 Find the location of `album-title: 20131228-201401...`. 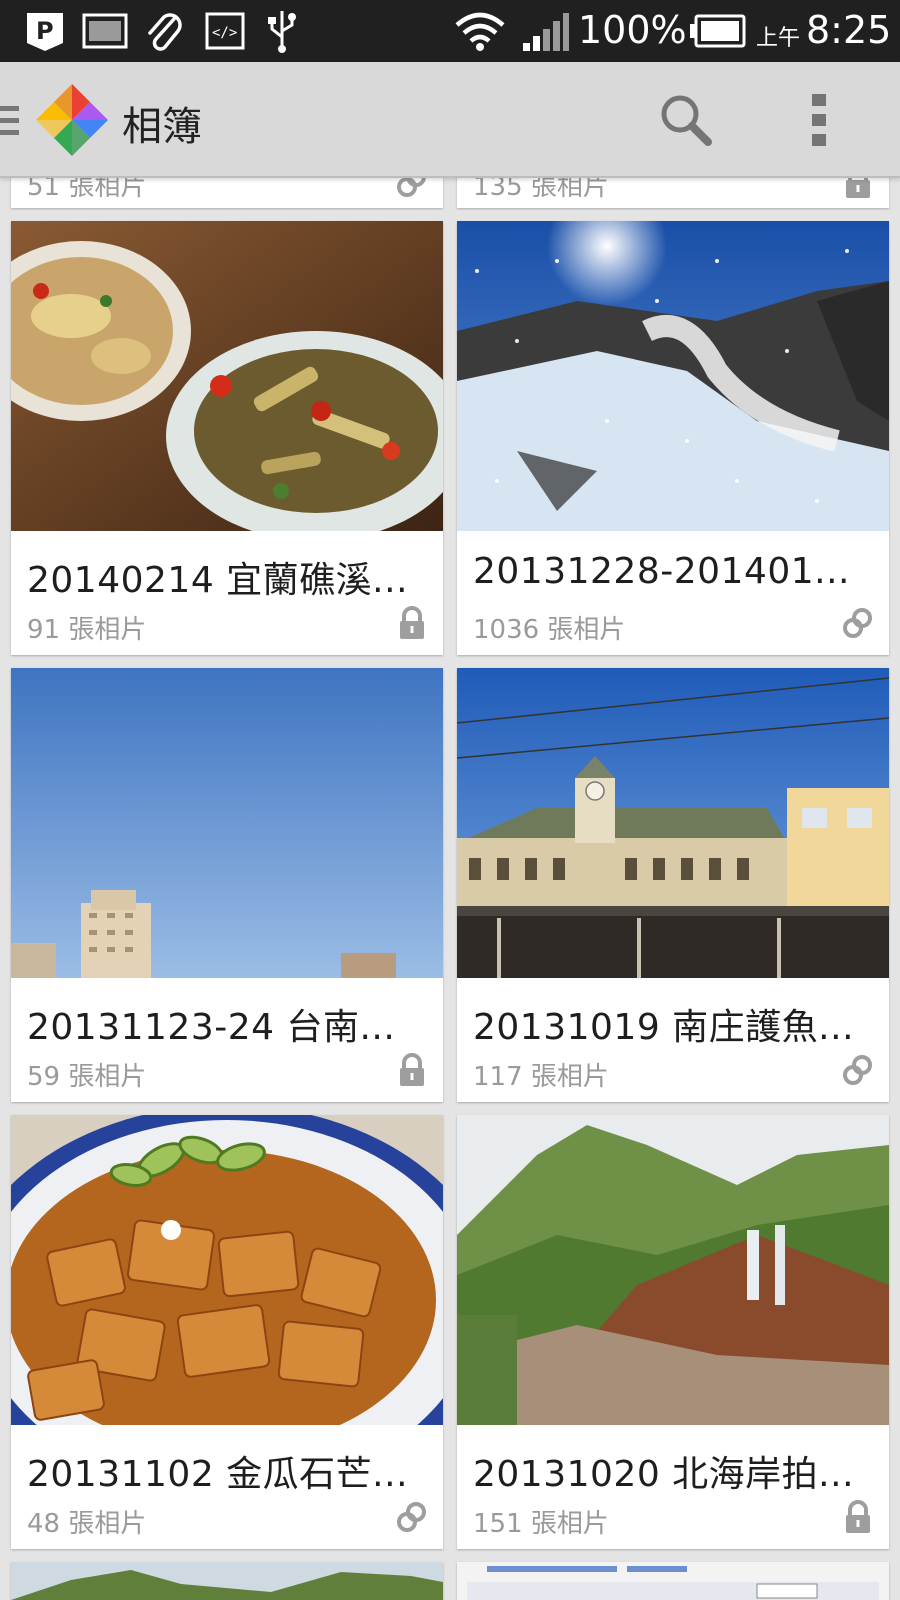

album-title: 20131228-201401... is located at coordinates (661, 571).